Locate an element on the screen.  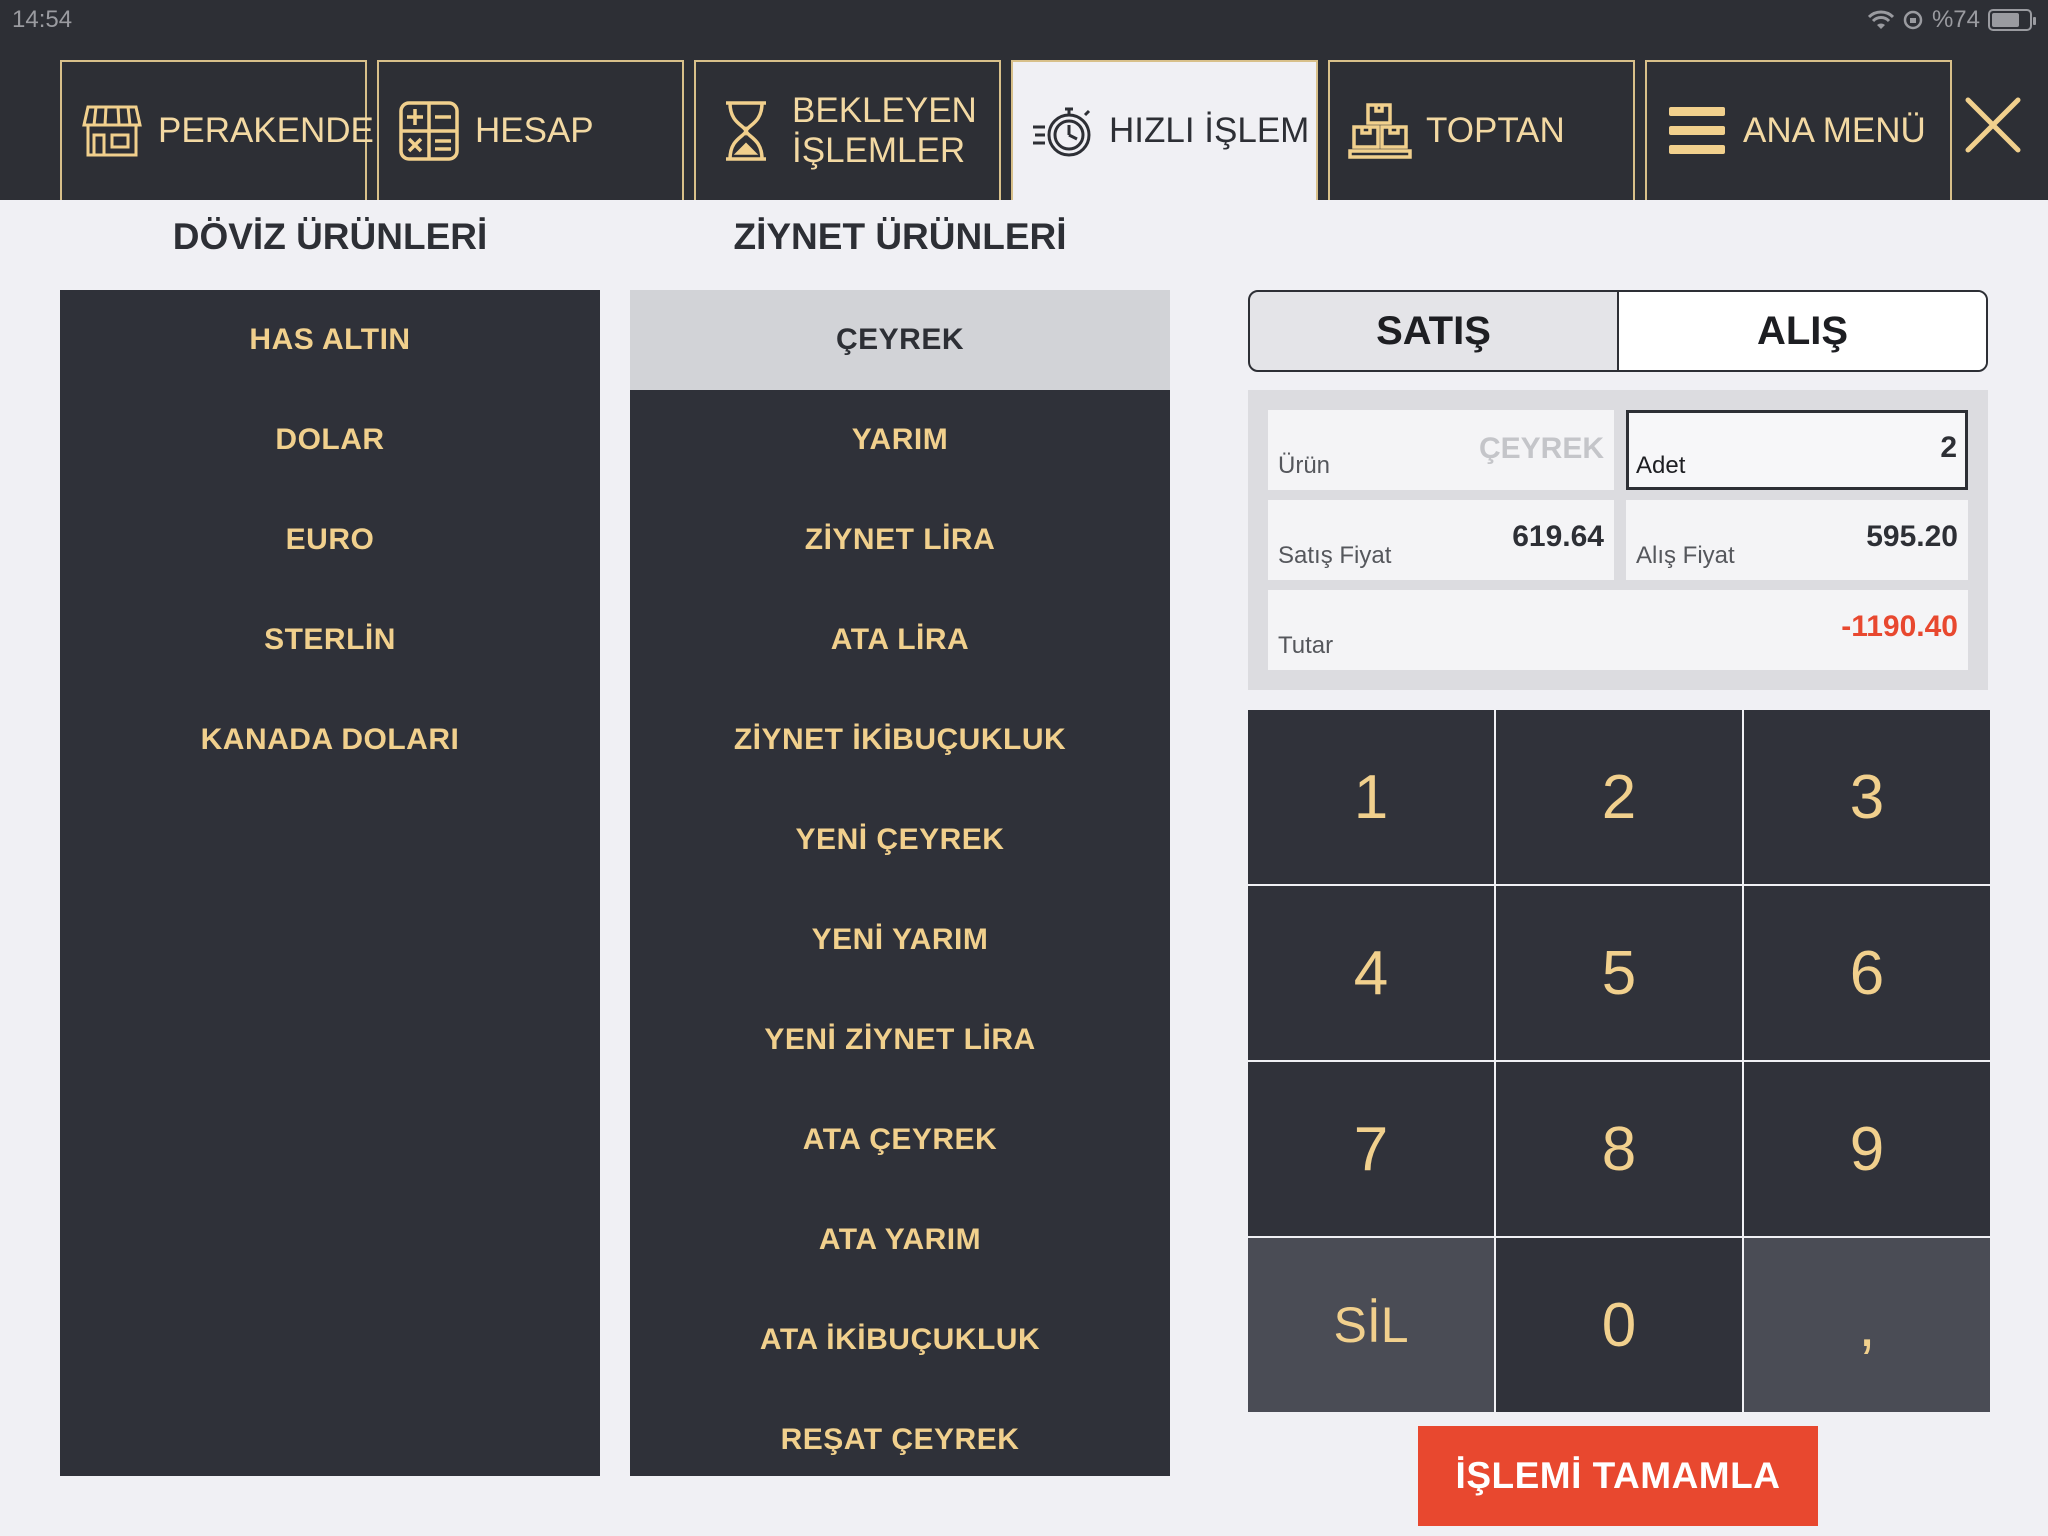
tab-label-line: ANA MENÜ is located at coordinates (1834, 130).